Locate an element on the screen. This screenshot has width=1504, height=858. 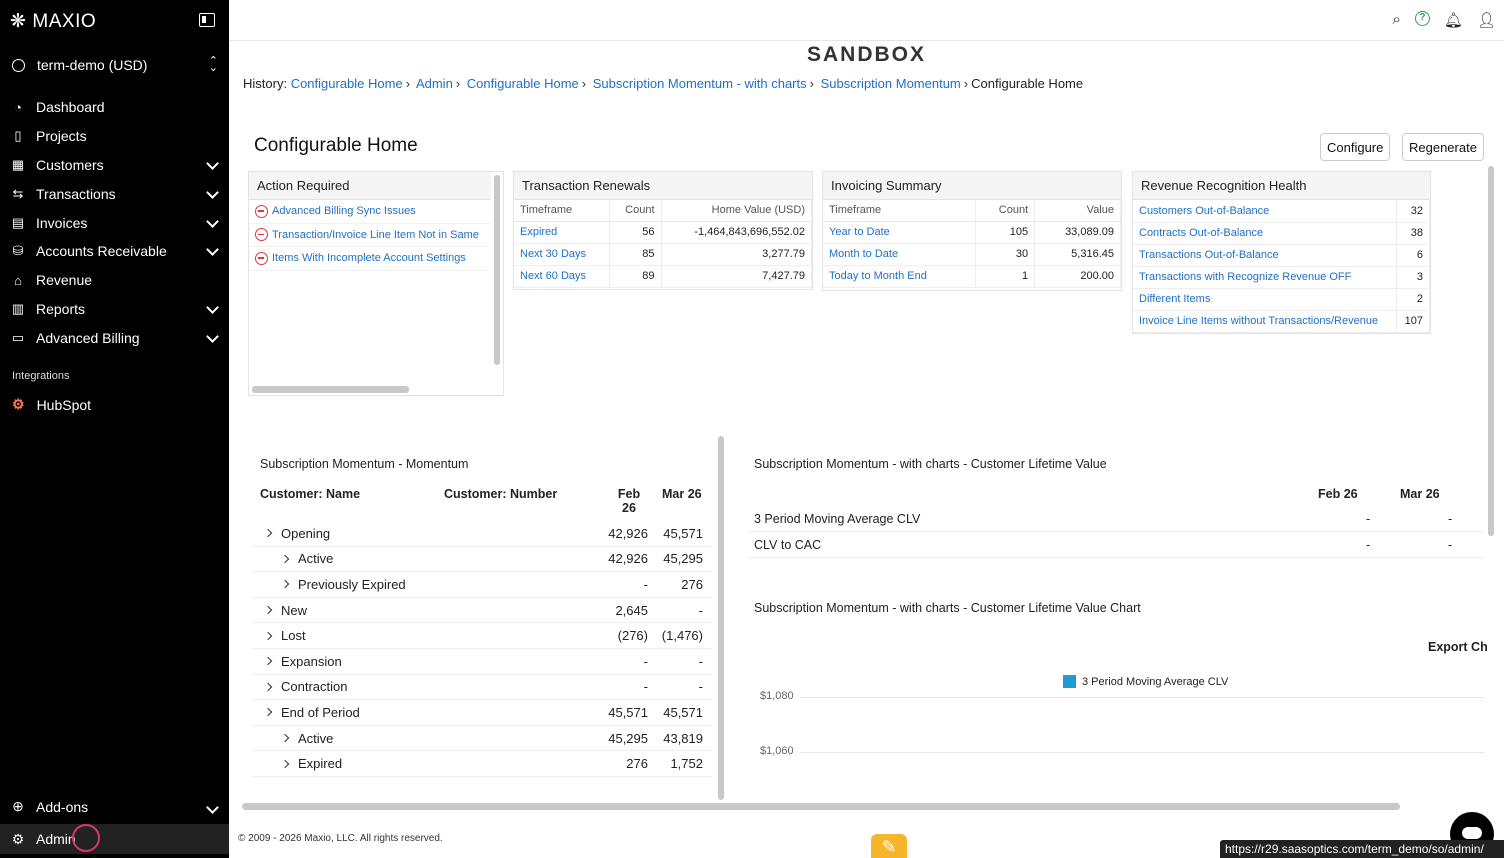
minus-circle-icon is located at coordinates (261, 258).